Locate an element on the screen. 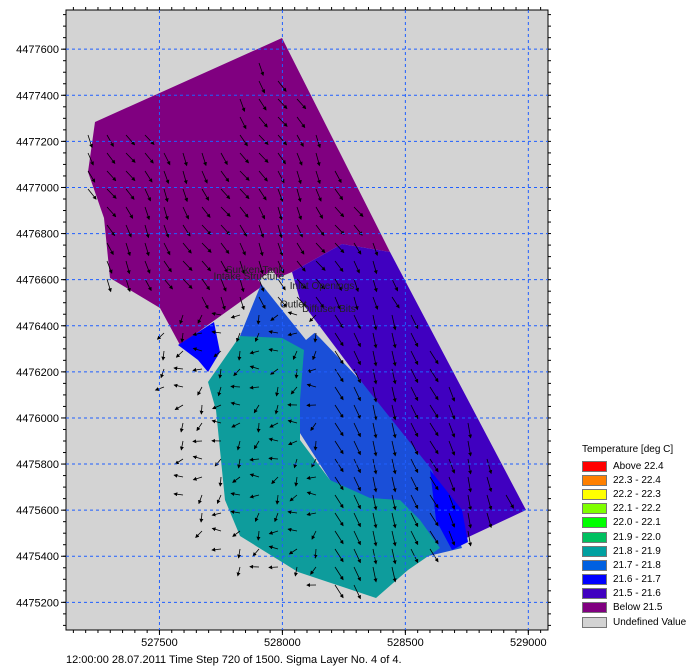 Image resolution: width=698 pixels, height=670 pixels. legend-label: 22.2 - 22.3 is located at coordinates (637, 494).